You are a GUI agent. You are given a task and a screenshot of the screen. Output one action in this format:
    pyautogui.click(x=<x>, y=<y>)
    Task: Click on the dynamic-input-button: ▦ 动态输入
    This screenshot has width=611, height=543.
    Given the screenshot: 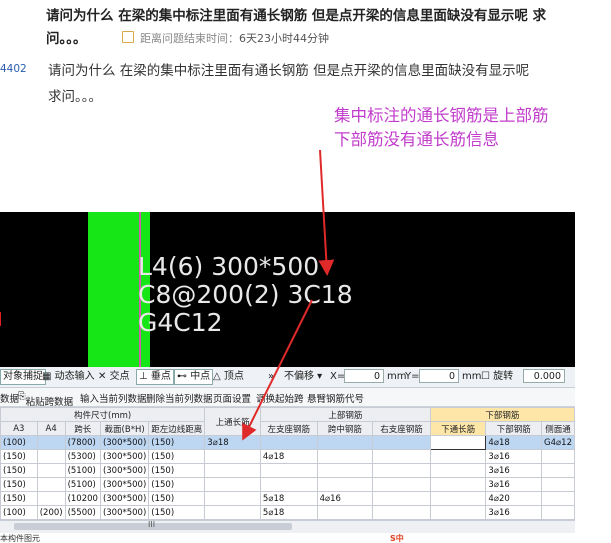 What is the action you would take?
    pyautogui.click(x=68, y=377)
    